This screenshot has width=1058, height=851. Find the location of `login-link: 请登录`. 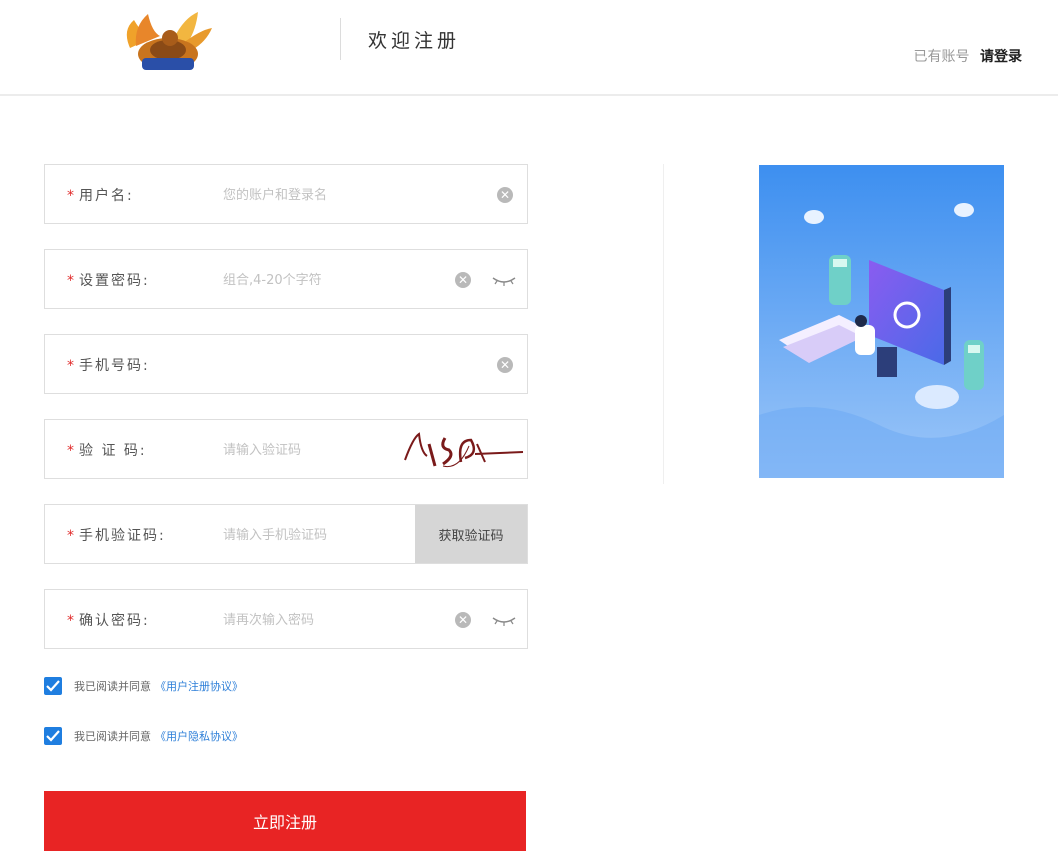

login-link: 请登录 is located at coordinates (1001, 57).